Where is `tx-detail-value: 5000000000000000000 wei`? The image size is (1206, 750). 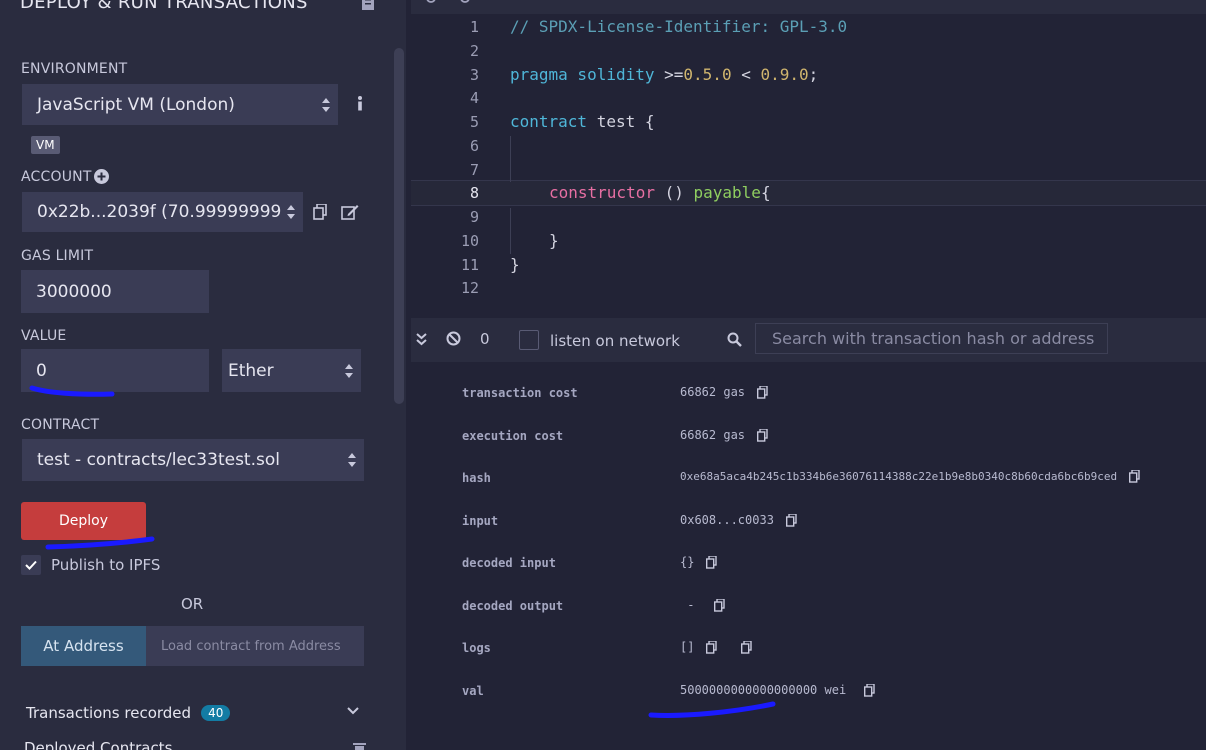
tx-detail-value: 5000000000000000000 wei is located at coordinates (777, 690).